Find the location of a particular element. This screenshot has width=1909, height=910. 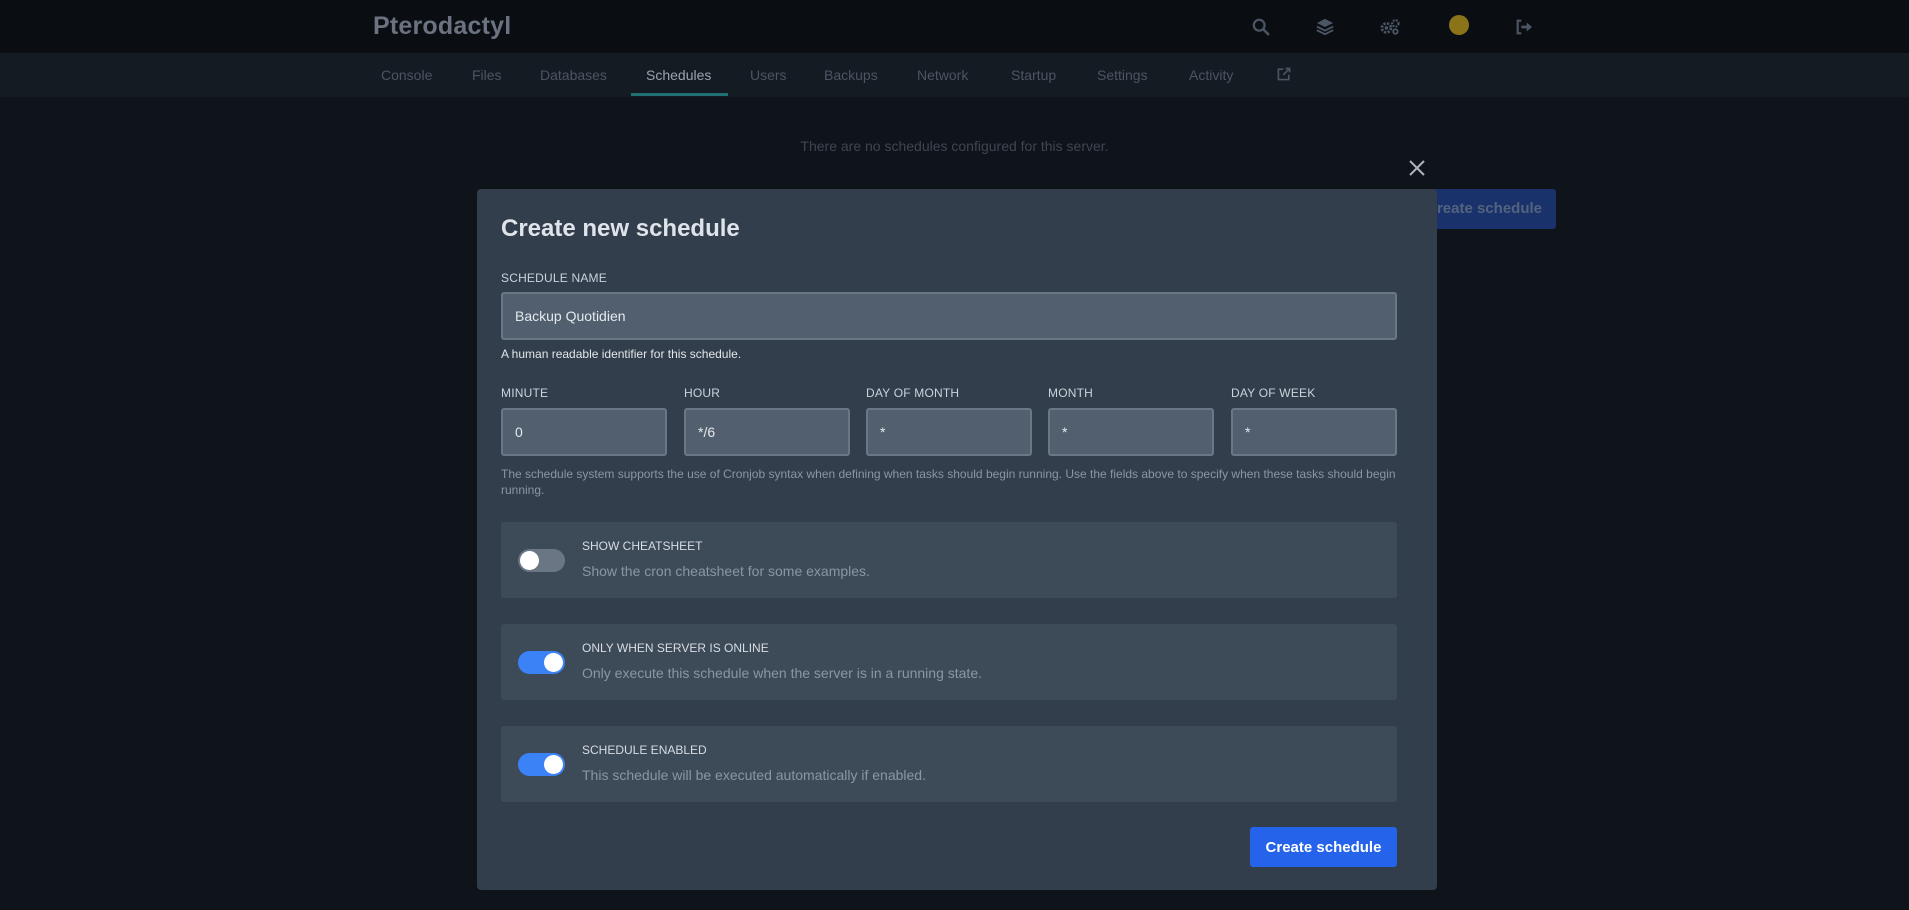

search-icon is located at coordinates (1261, 27).